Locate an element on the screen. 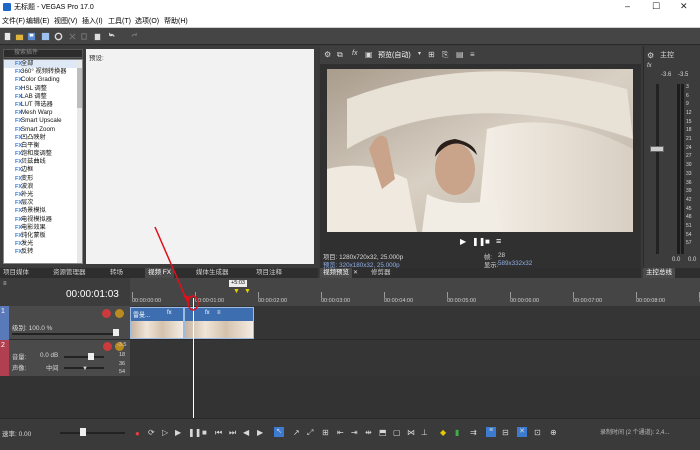  video-fx-icon: fx is located at coordinates (354, 53).